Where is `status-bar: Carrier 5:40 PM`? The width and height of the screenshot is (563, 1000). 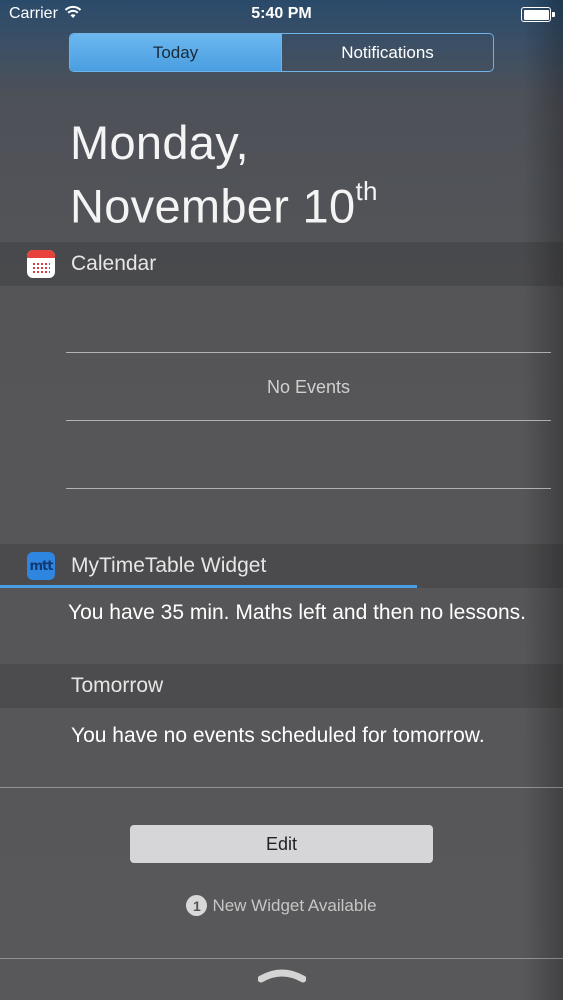
status-bar: Carrier 5:40 PM is located at coordinates (281, 15).